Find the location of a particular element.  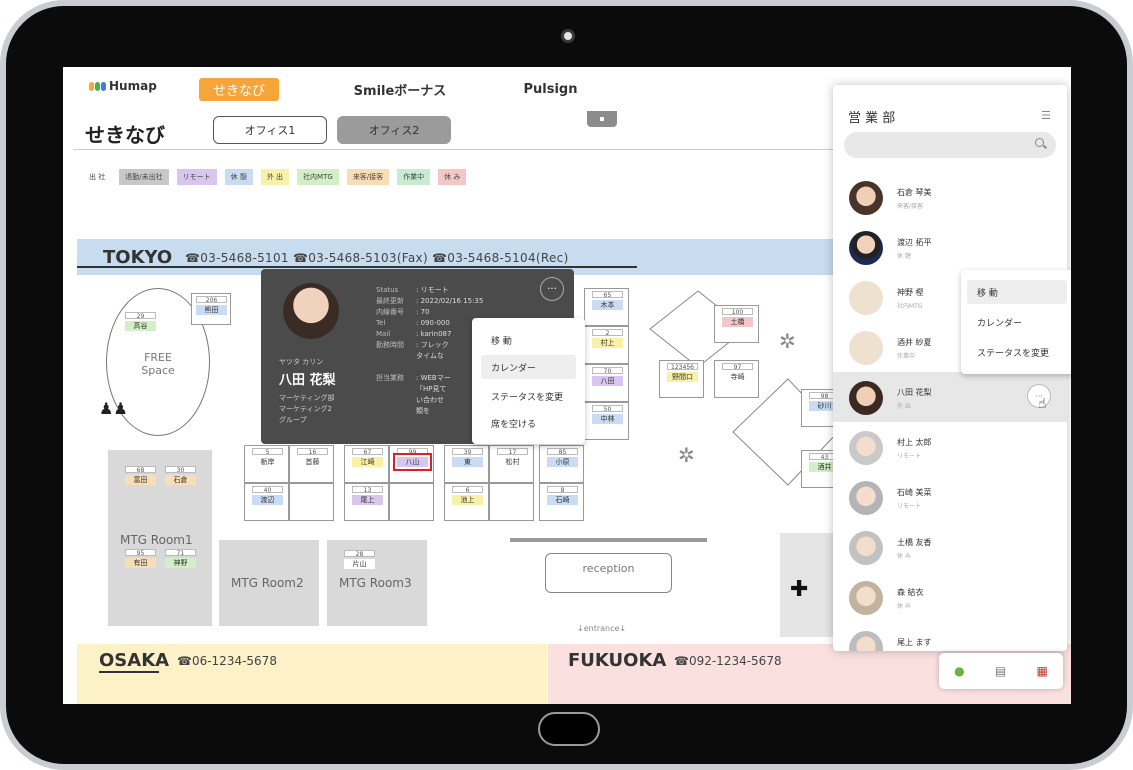

desk-occupant: 渡辺 is located at coordinates (267, 500).